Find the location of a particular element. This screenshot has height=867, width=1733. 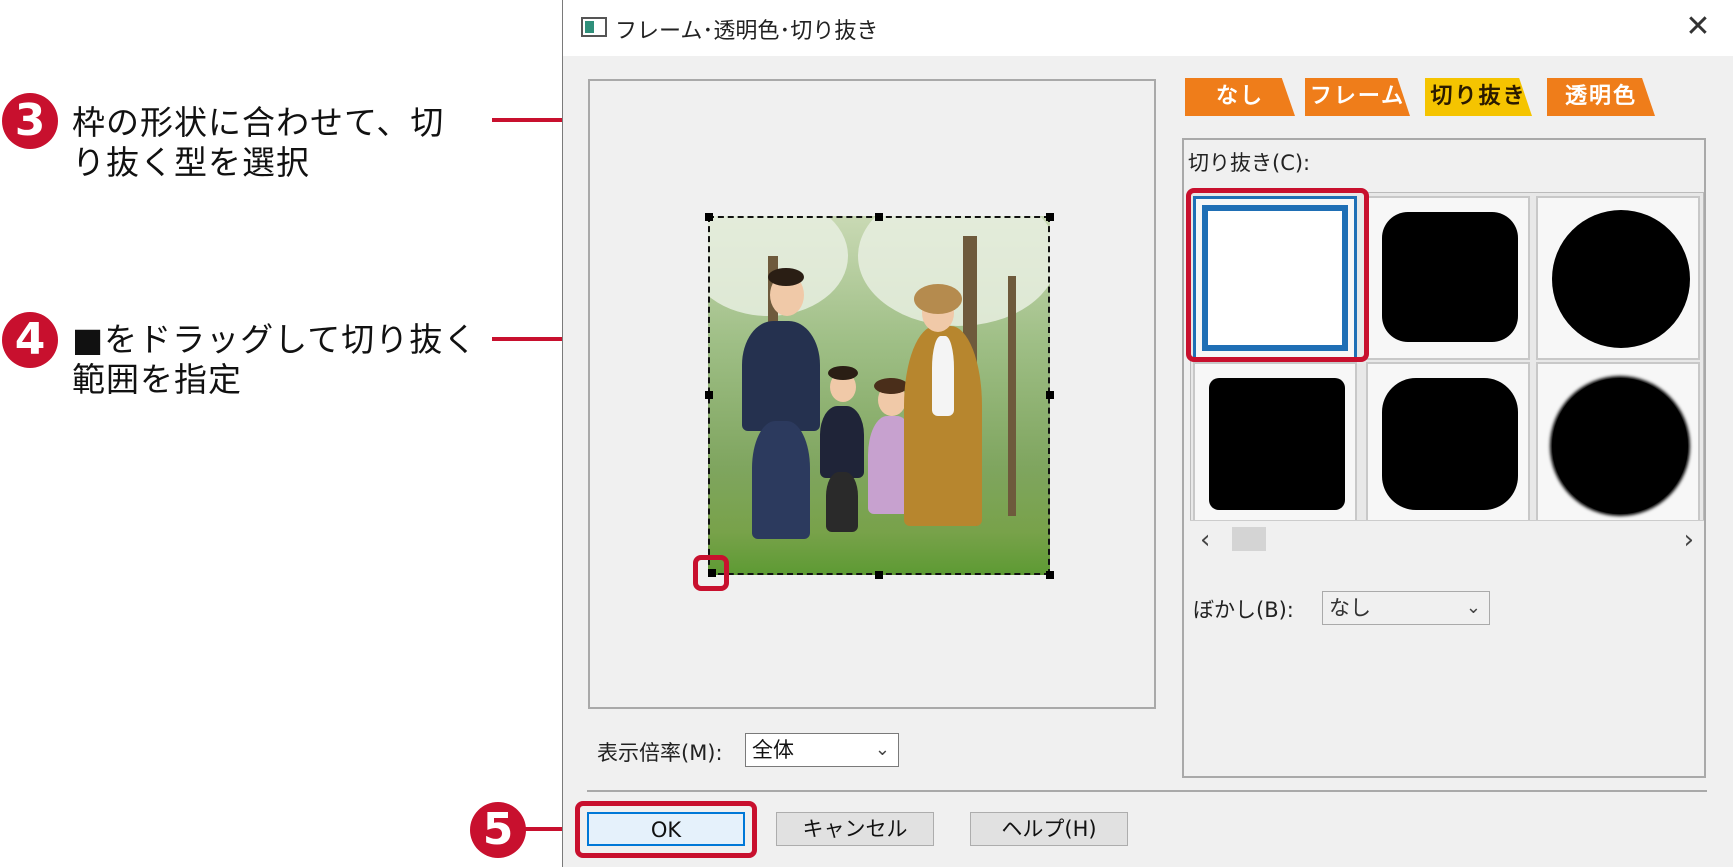

step5-highlight is located at coordinates (666, 829).